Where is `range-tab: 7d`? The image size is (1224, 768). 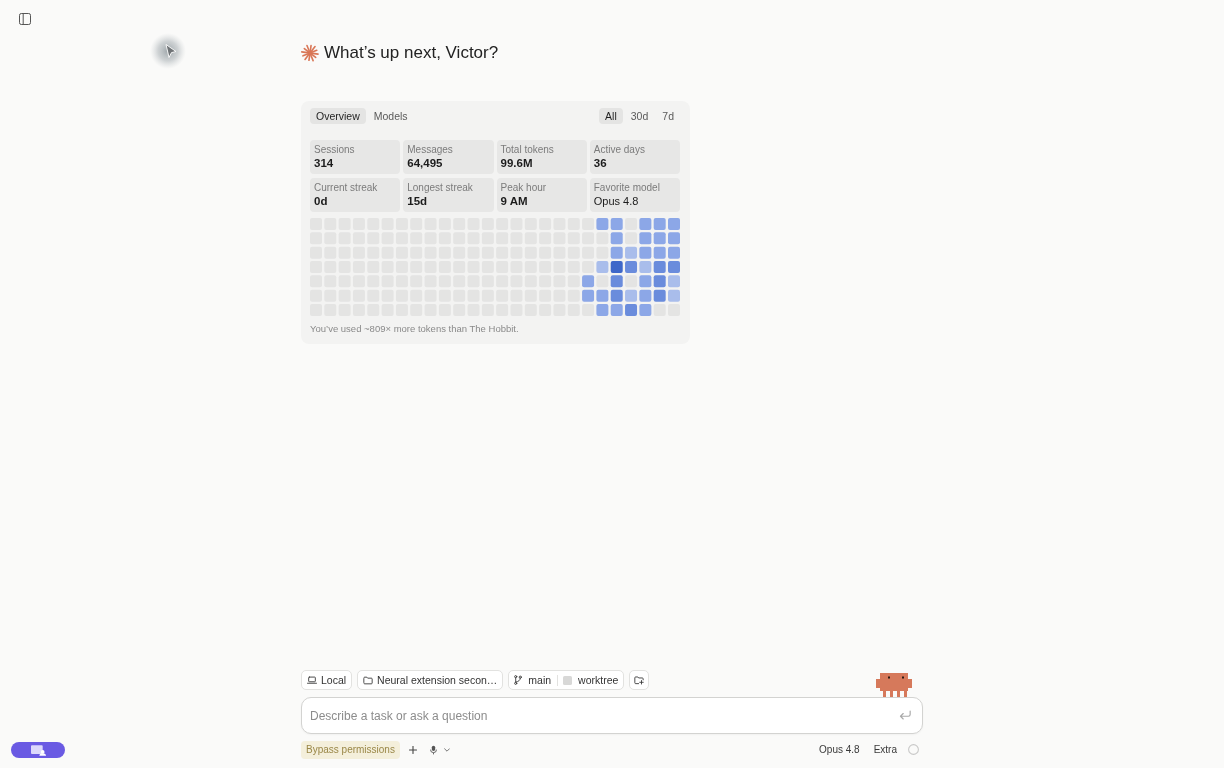
range-tab: 7d is located at coordinates (668, 116).